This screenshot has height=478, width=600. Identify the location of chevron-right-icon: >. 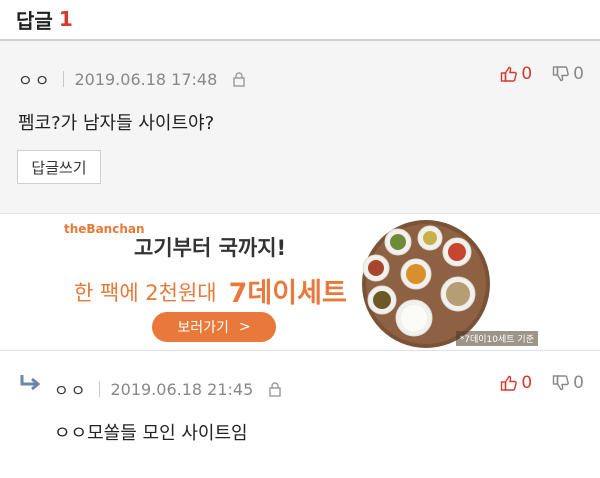
(244, 327).